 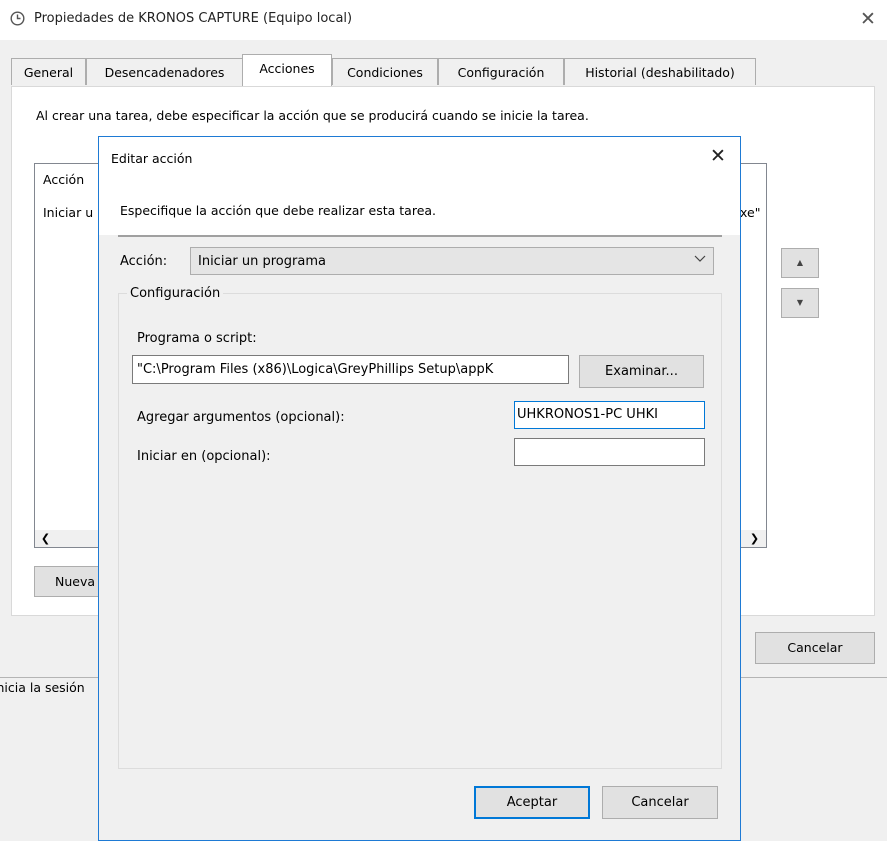 What do you see at coordinates (420, 236) in the screenshot?
I see `divider` at bounding box center [420, 236].